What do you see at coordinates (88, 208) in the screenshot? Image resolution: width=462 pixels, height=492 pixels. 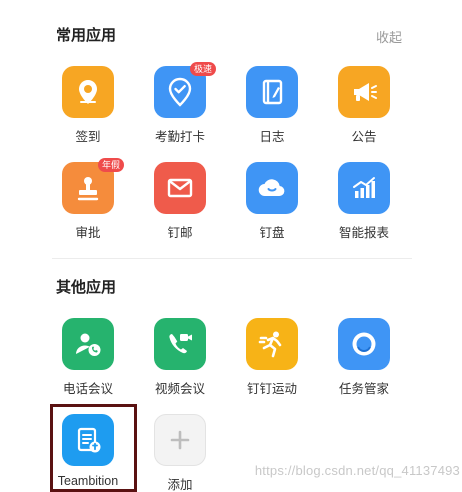 I see `app-approval: 年假 审批` at bounding box center [88, 208].